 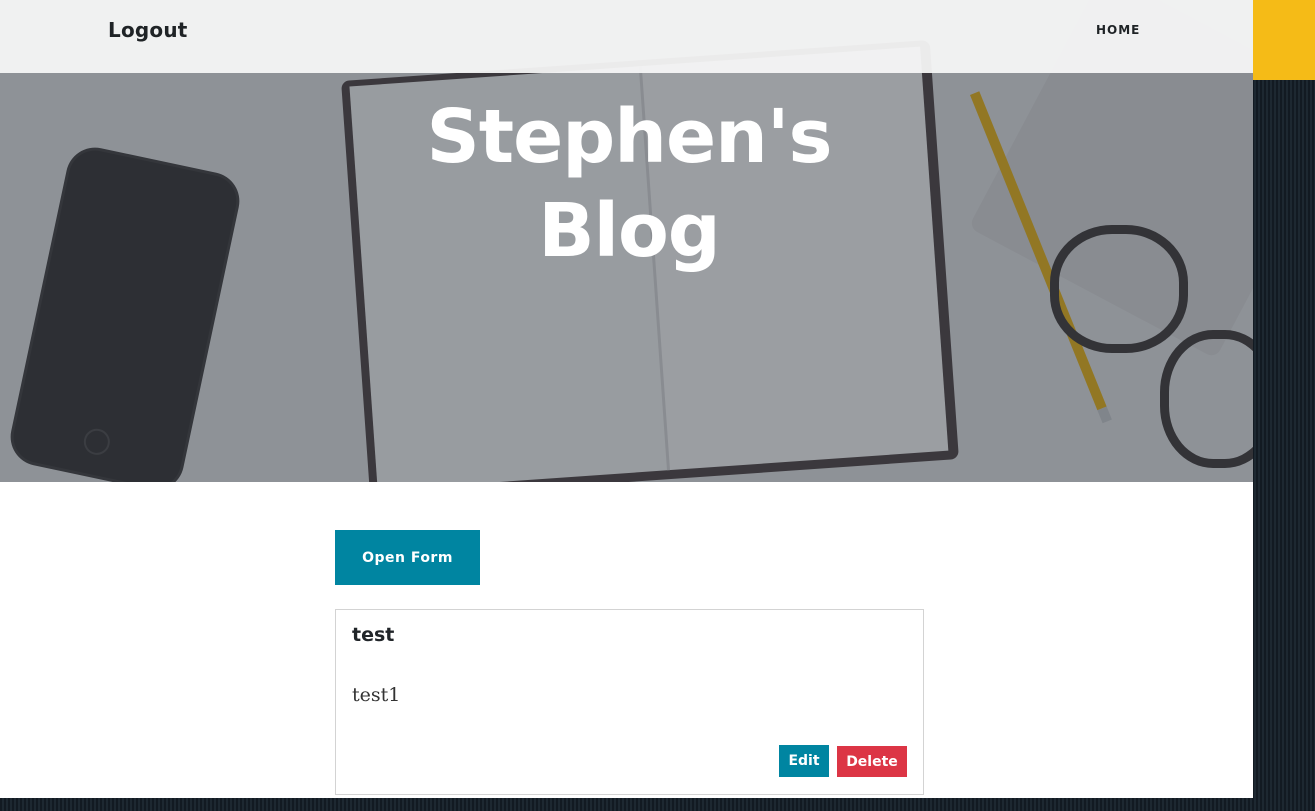 I want to click on nav-link-home: HOME, so click(x=1118, y=30).